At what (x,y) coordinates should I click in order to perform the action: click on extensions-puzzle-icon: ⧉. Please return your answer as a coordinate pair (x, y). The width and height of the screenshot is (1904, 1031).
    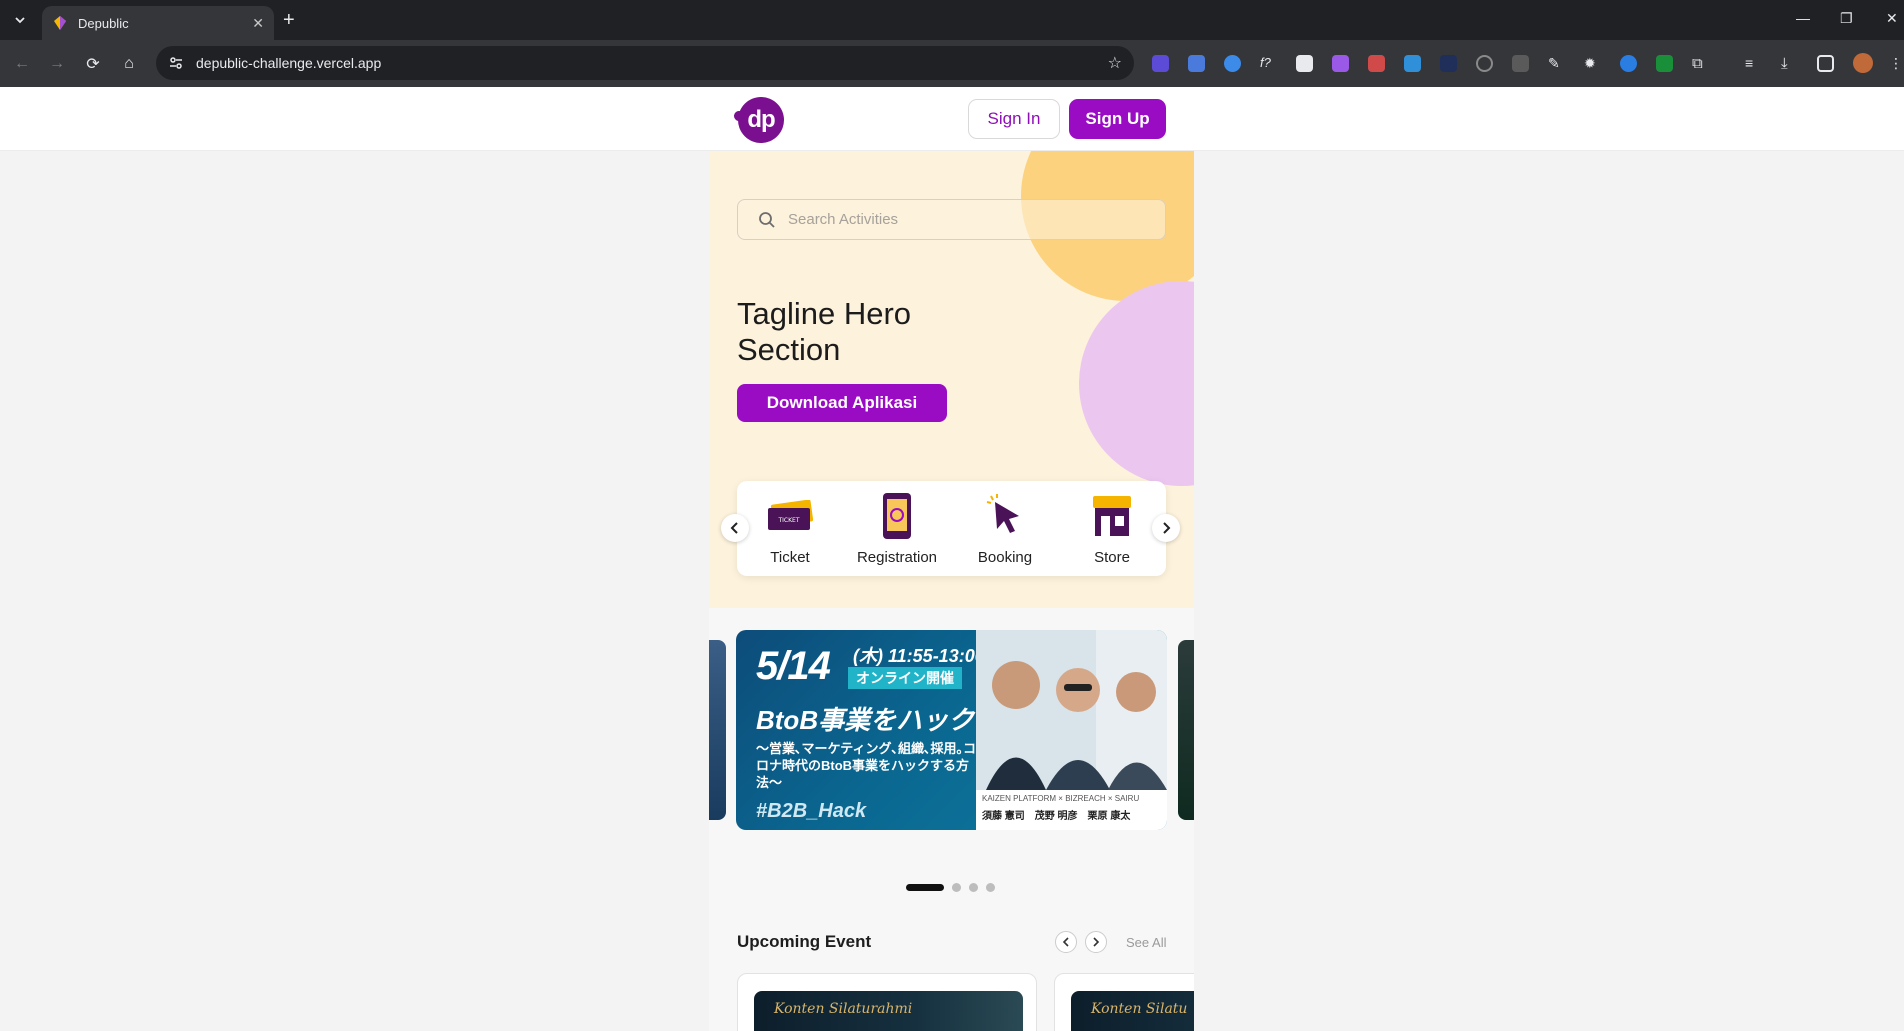
    Looking at the image, I should click on (1700, 63).